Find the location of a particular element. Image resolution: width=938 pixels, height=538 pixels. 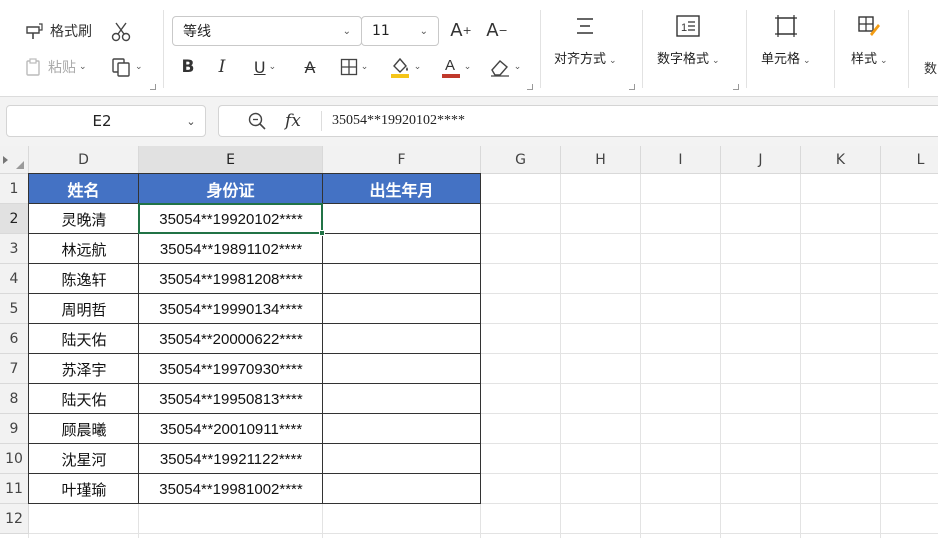

copy-button: ⌄ is located at coordinates (126, 67).